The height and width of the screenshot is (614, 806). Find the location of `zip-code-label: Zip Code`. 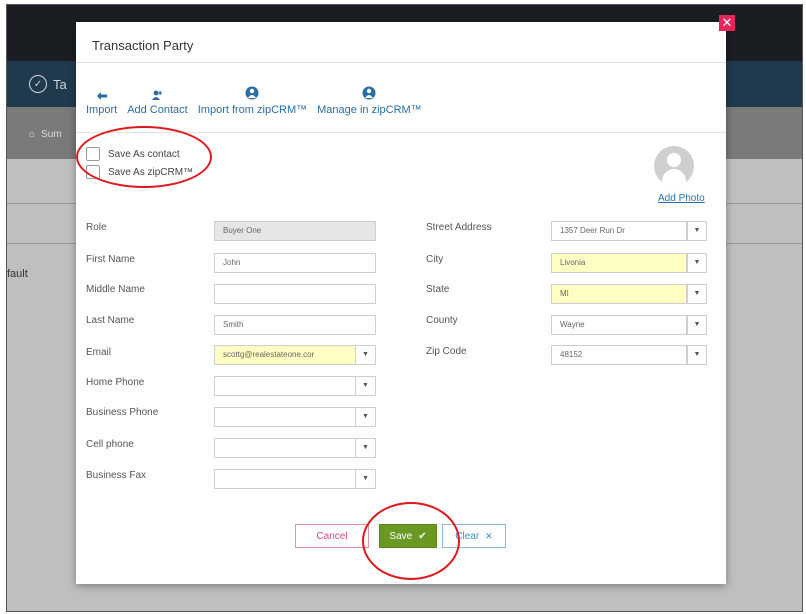

zip-code-label: Zip Code is located at coordinates (446, 351).